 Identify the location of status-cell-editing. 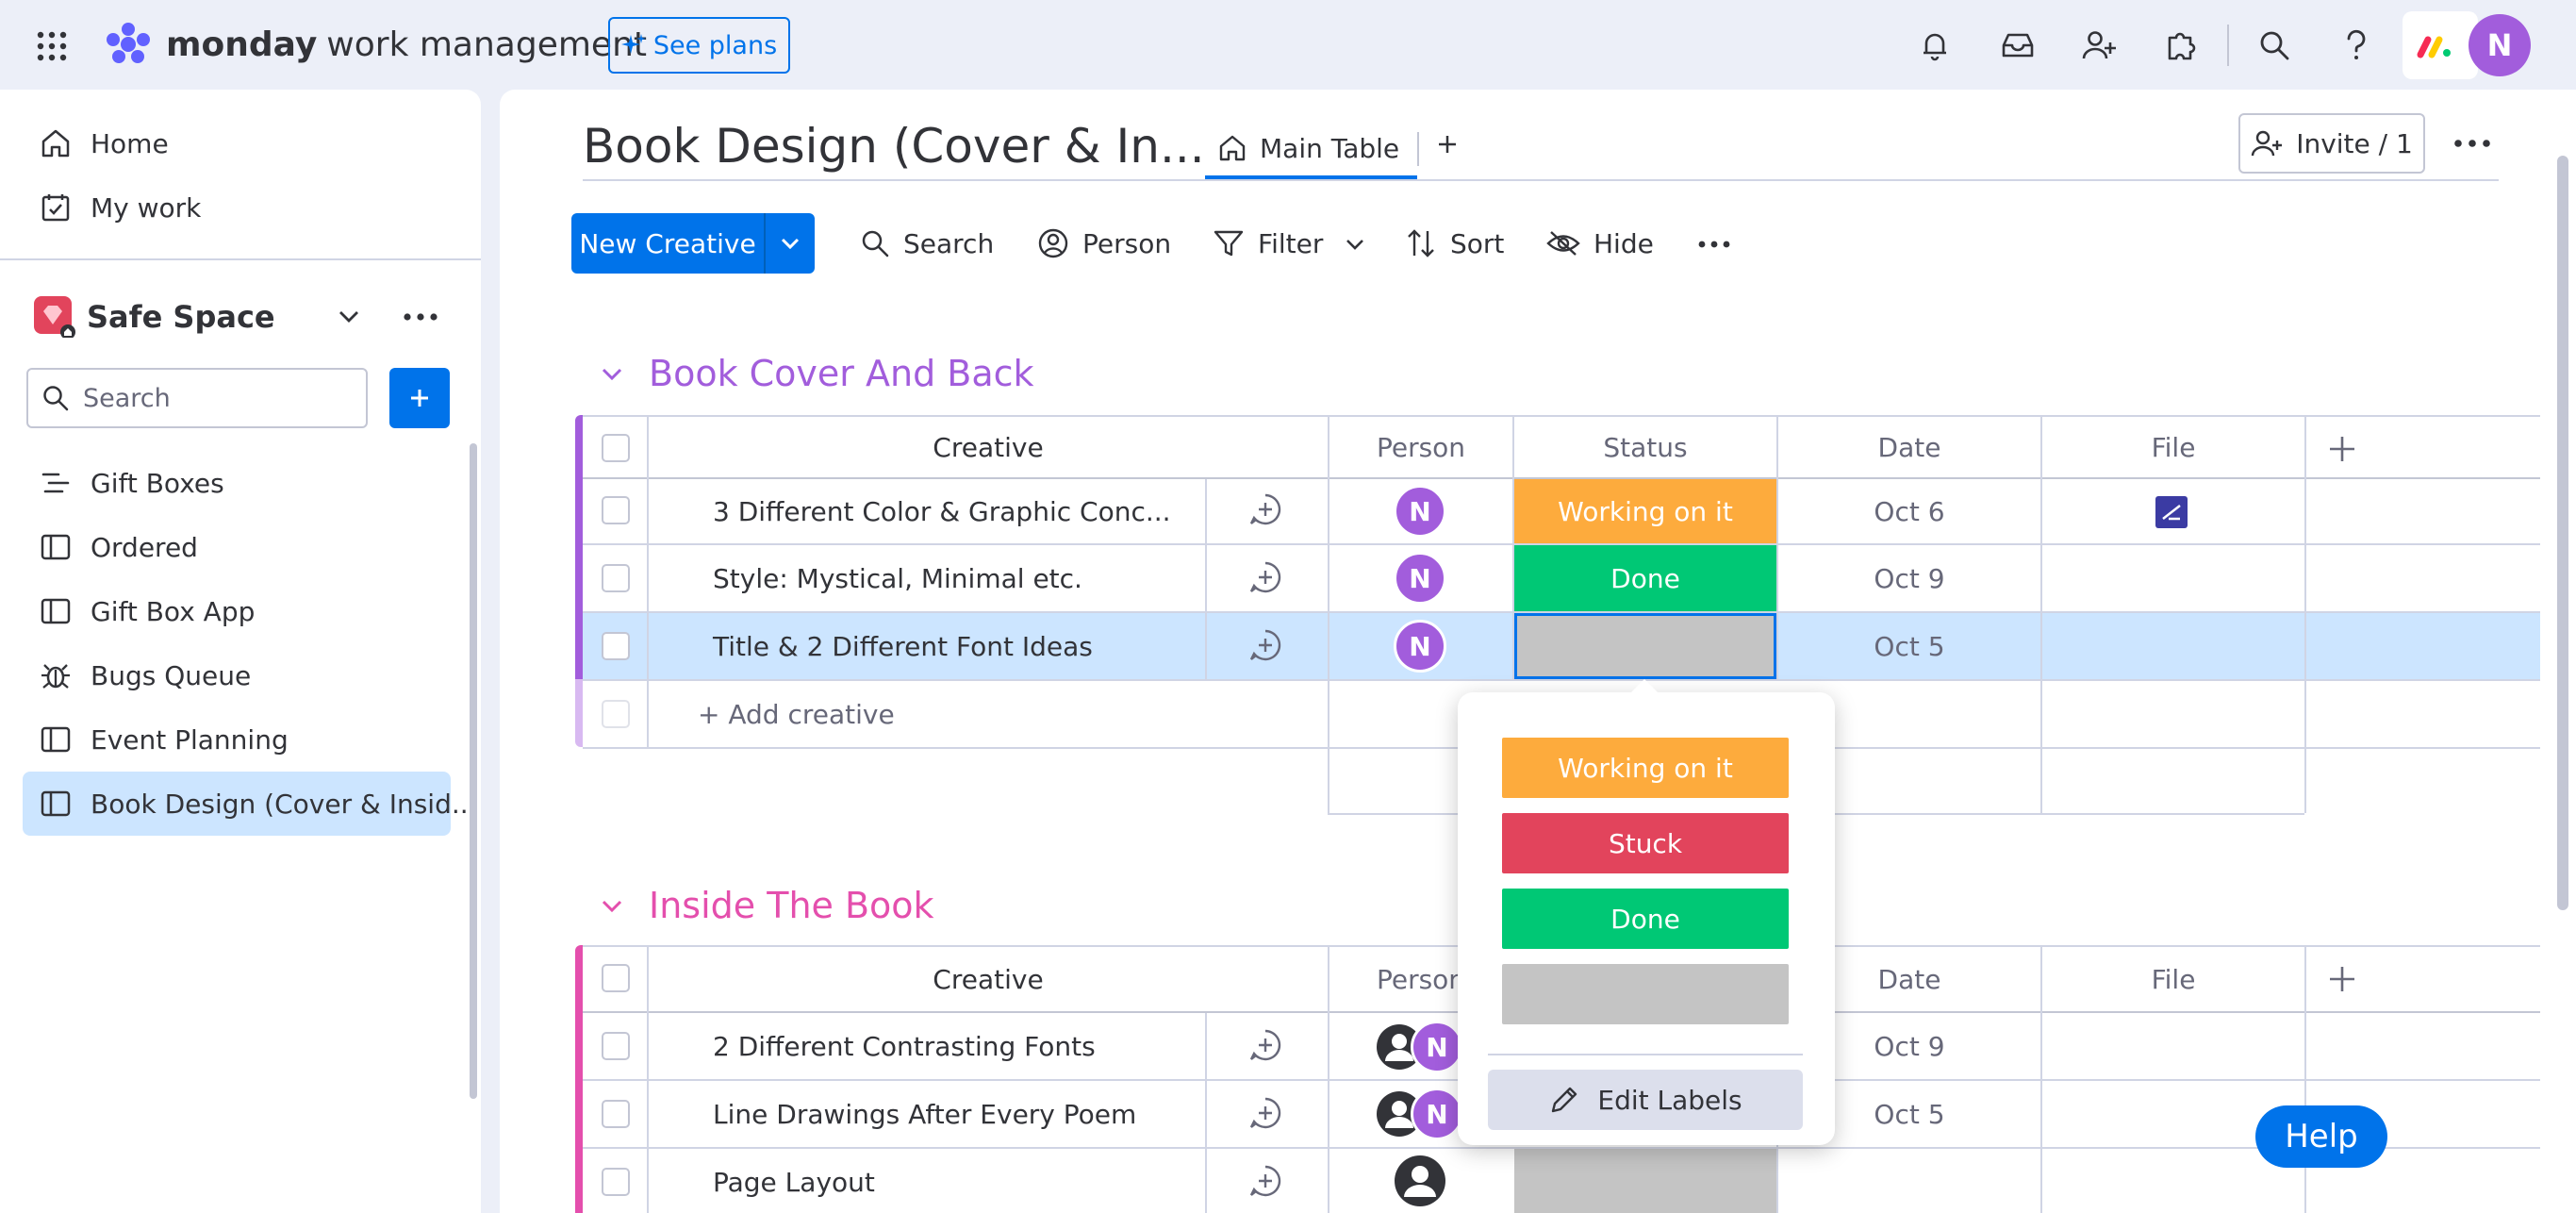
(1645, 646).